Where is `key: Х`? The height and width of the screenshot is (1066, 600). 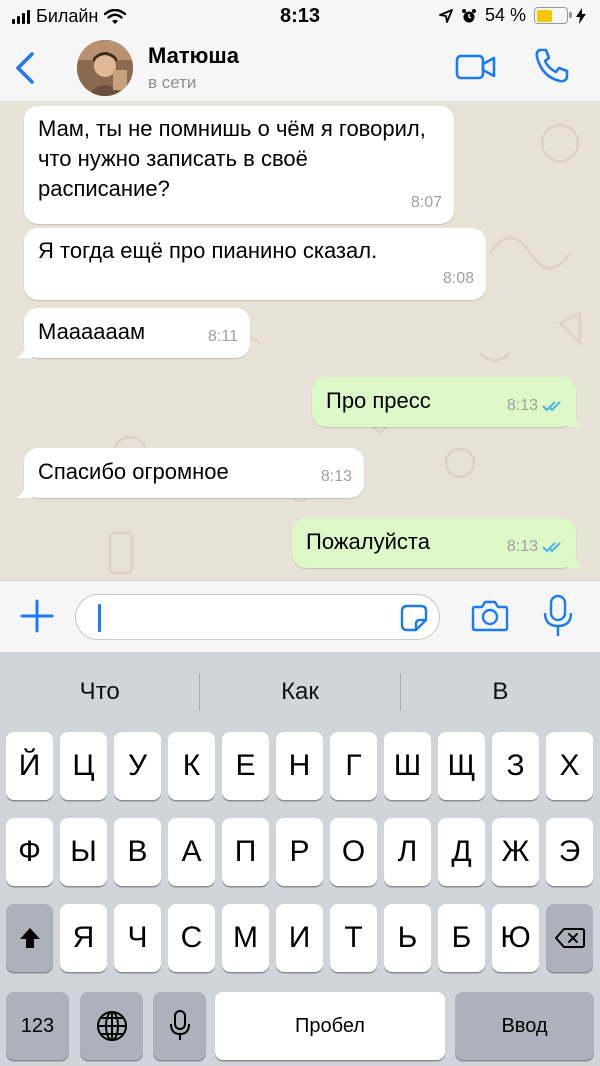
key: Х is located at coordinates (569, 766).